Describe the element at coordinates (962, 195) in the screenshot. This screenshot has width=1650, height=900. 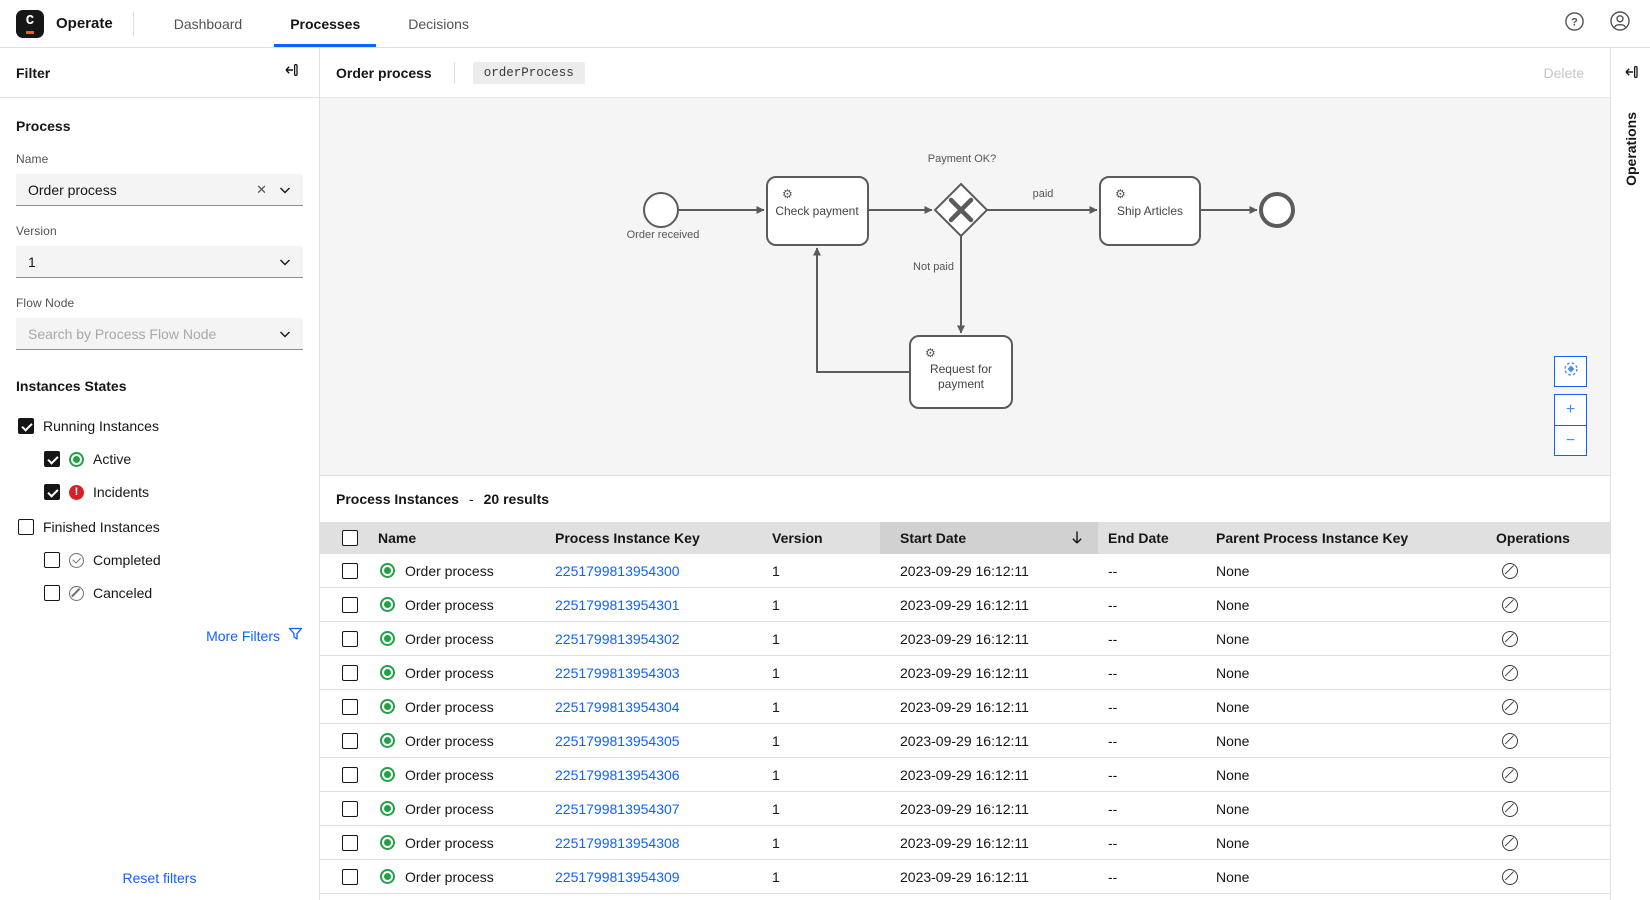
I see `bpmn-gateway-payment-ok: Payment OK?` at that location.